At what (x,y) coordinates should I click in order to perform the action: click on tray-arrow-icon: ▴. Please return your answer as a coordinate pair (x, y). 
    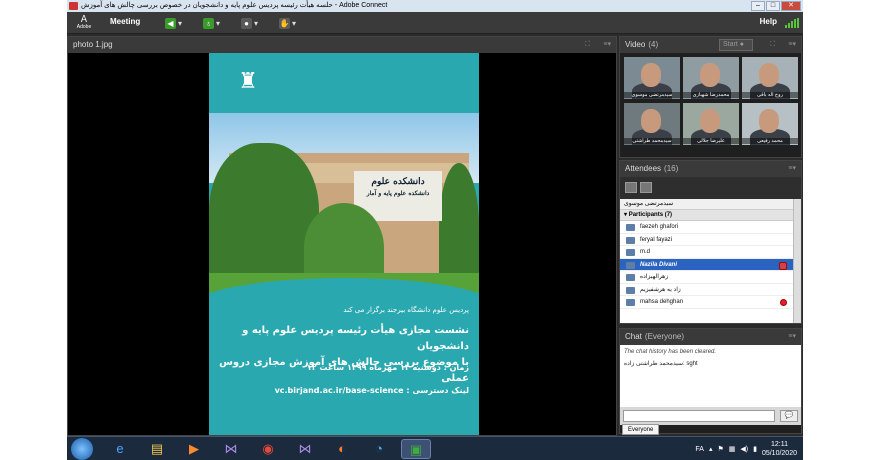
    Looking at the image, I should click on (711, 449).